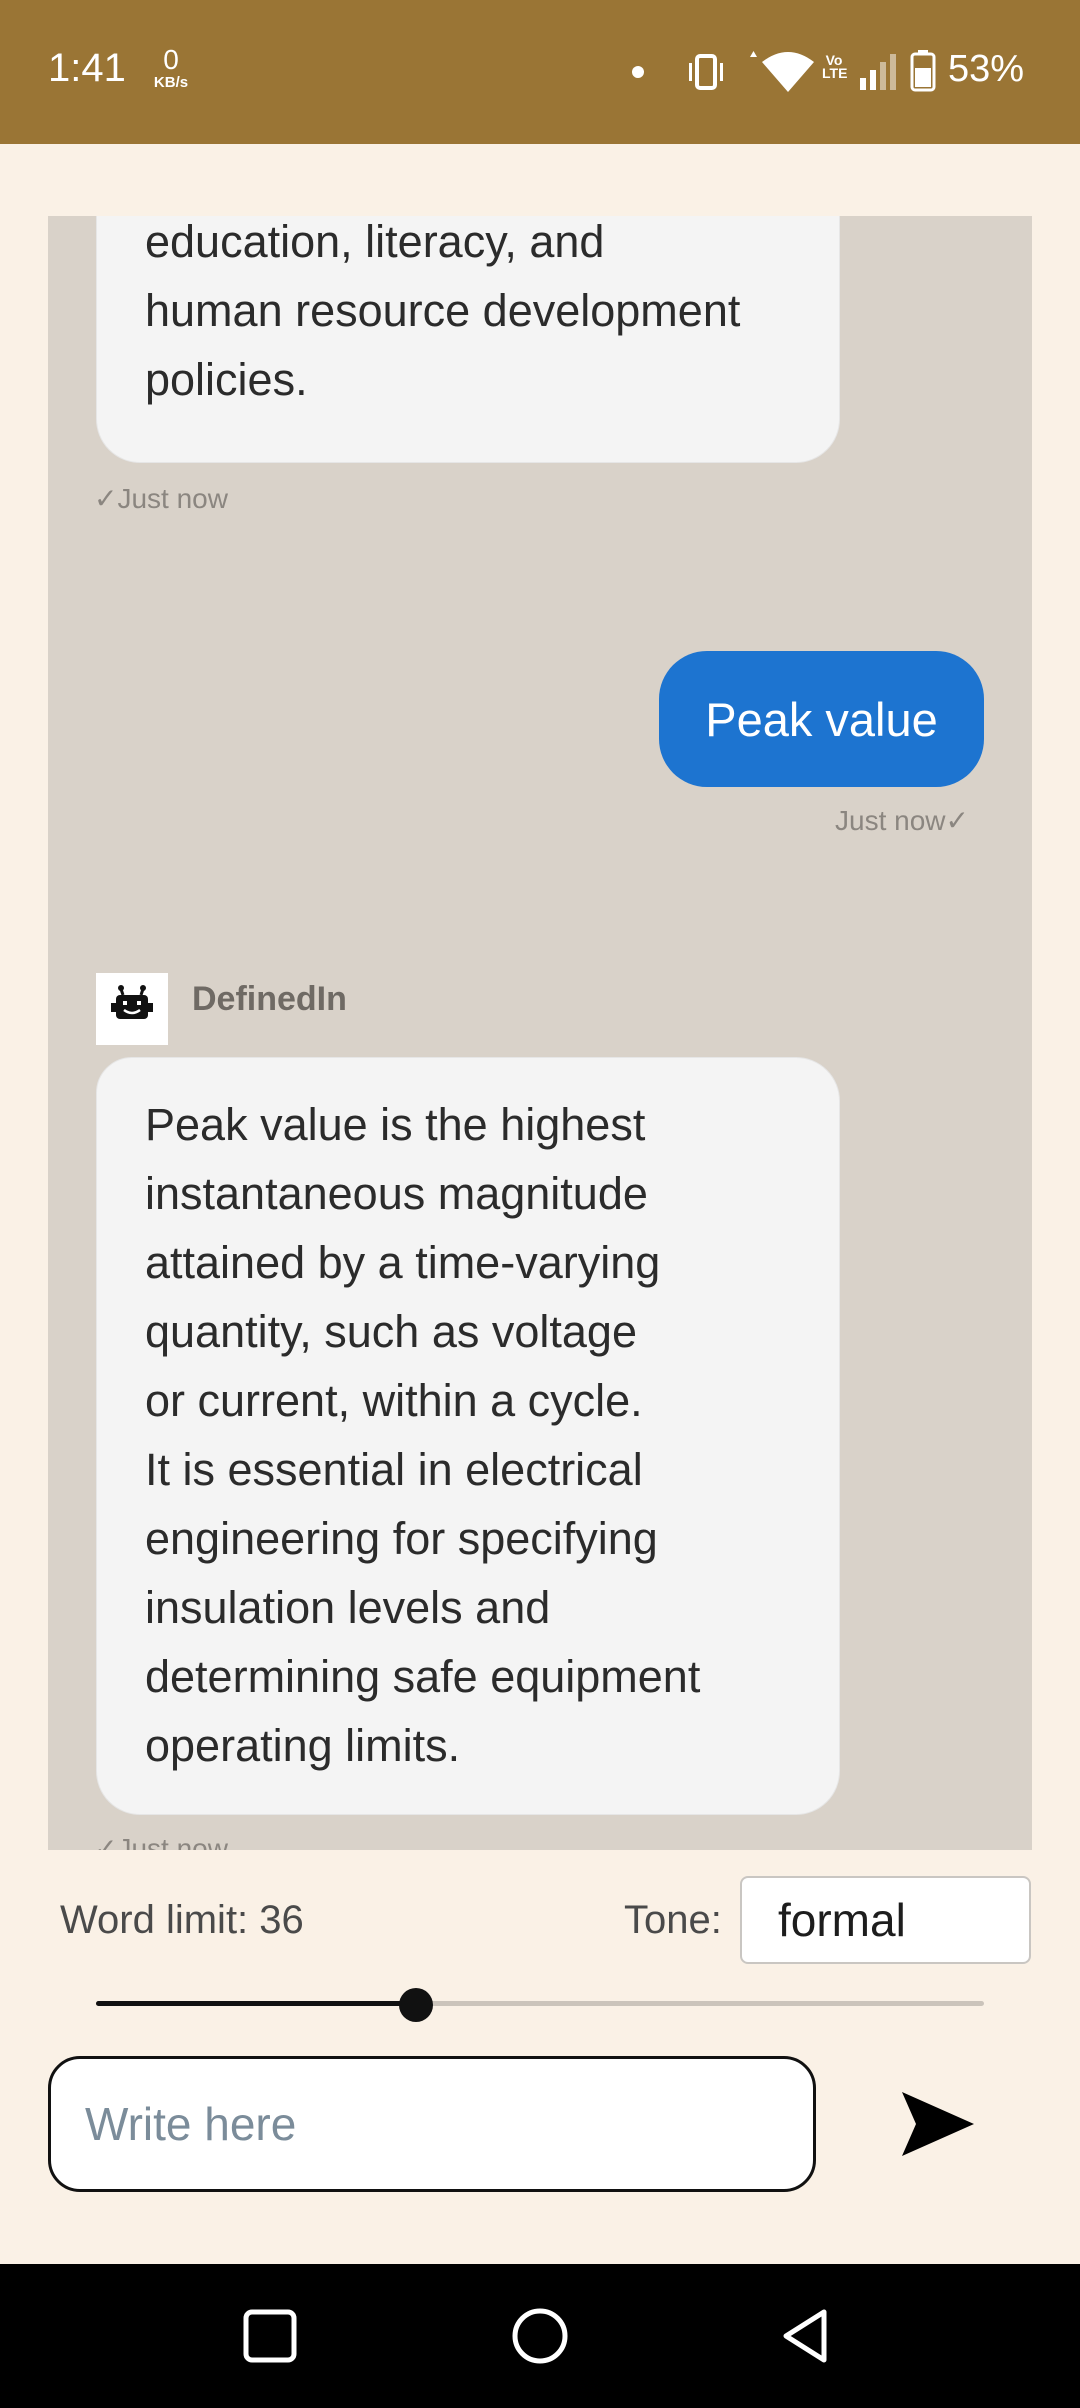 This screenshot has width=1080, height=2408. What do you see at coordinates (375, 241) in the screenshot?
I see `message-line: education, literacy, and` at bounding box center [375, 241].